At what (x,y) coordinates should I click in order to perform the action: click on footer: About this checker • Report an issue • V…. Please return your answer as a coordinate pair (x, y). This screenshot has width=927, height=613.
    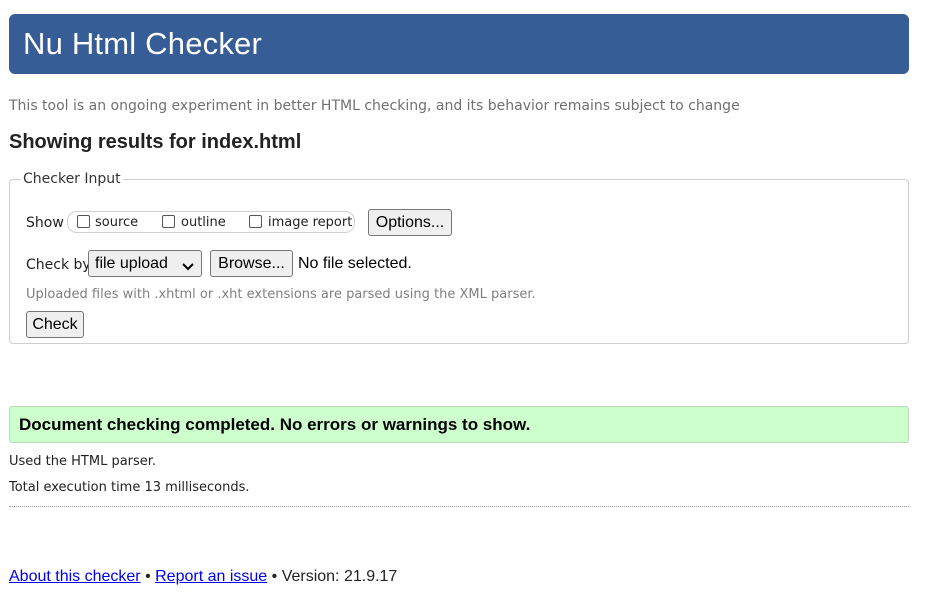
    Looking at the image, I should click on (203, 577).